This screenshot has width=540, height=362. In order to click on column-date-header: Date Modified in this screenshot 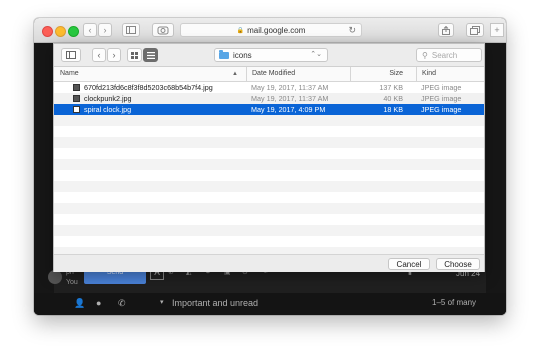, I will do `click(298, 74)`.